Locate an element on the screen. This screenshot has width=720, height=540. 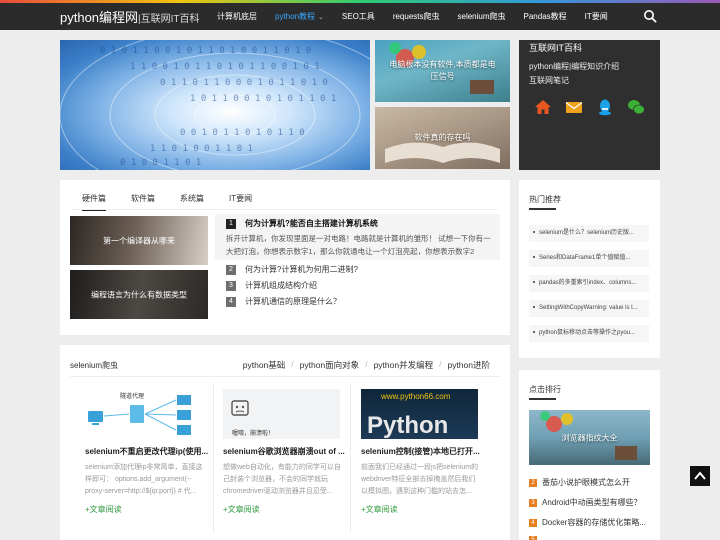
question-item: 3 计算机组成结构介绍 is located at coordinates (271, 285).